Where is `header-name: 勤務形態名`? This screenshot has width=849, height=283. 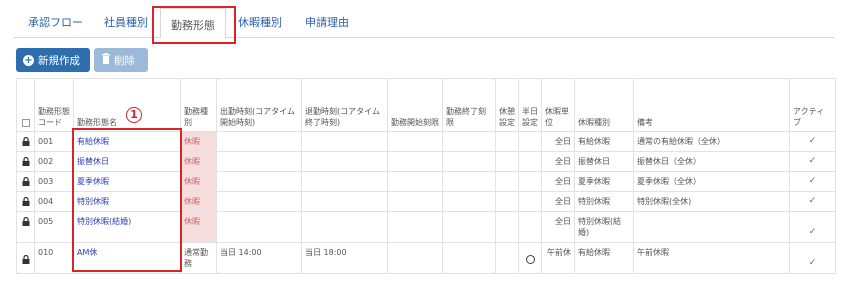
header-name: 勤務形態名 is located at coordinates (127, 105).